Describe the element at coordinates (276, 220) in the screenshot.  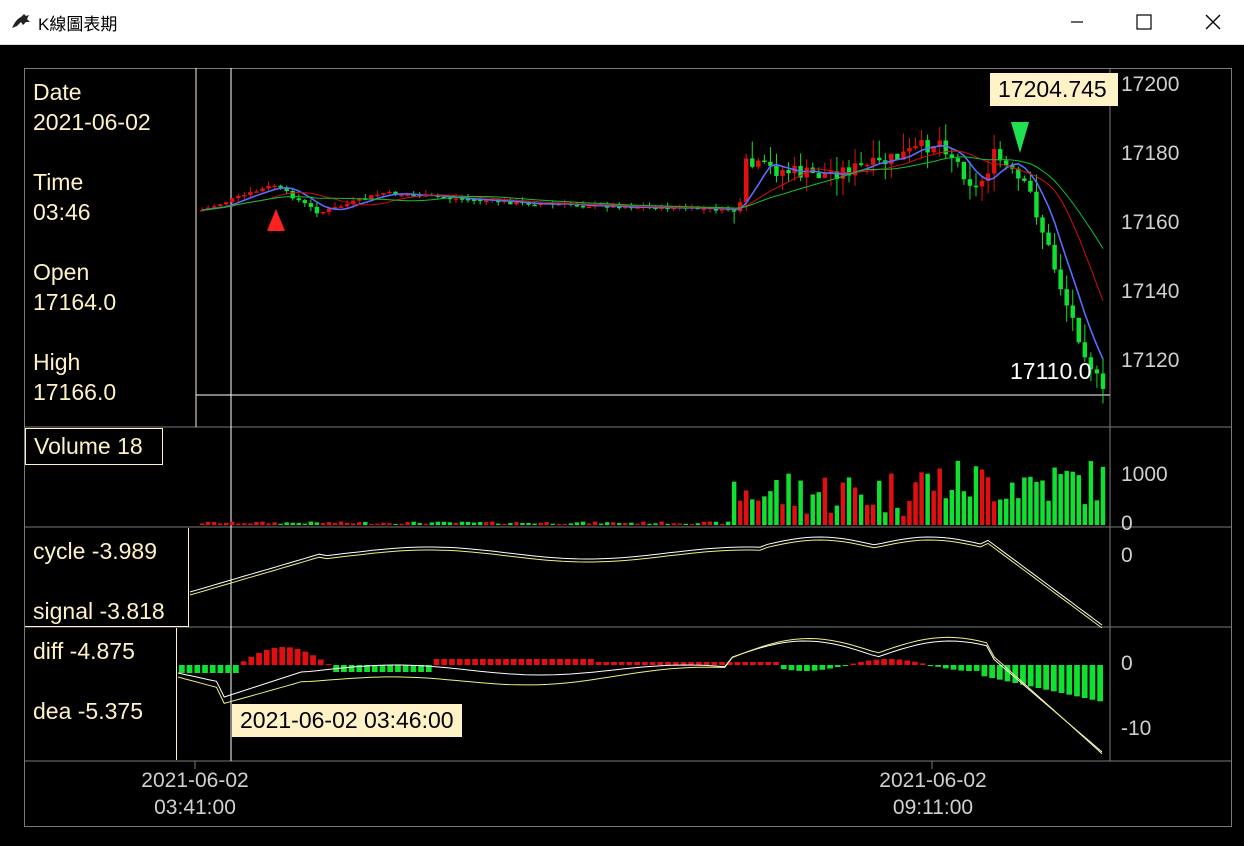
I see `buy-signal-marker` at that location.